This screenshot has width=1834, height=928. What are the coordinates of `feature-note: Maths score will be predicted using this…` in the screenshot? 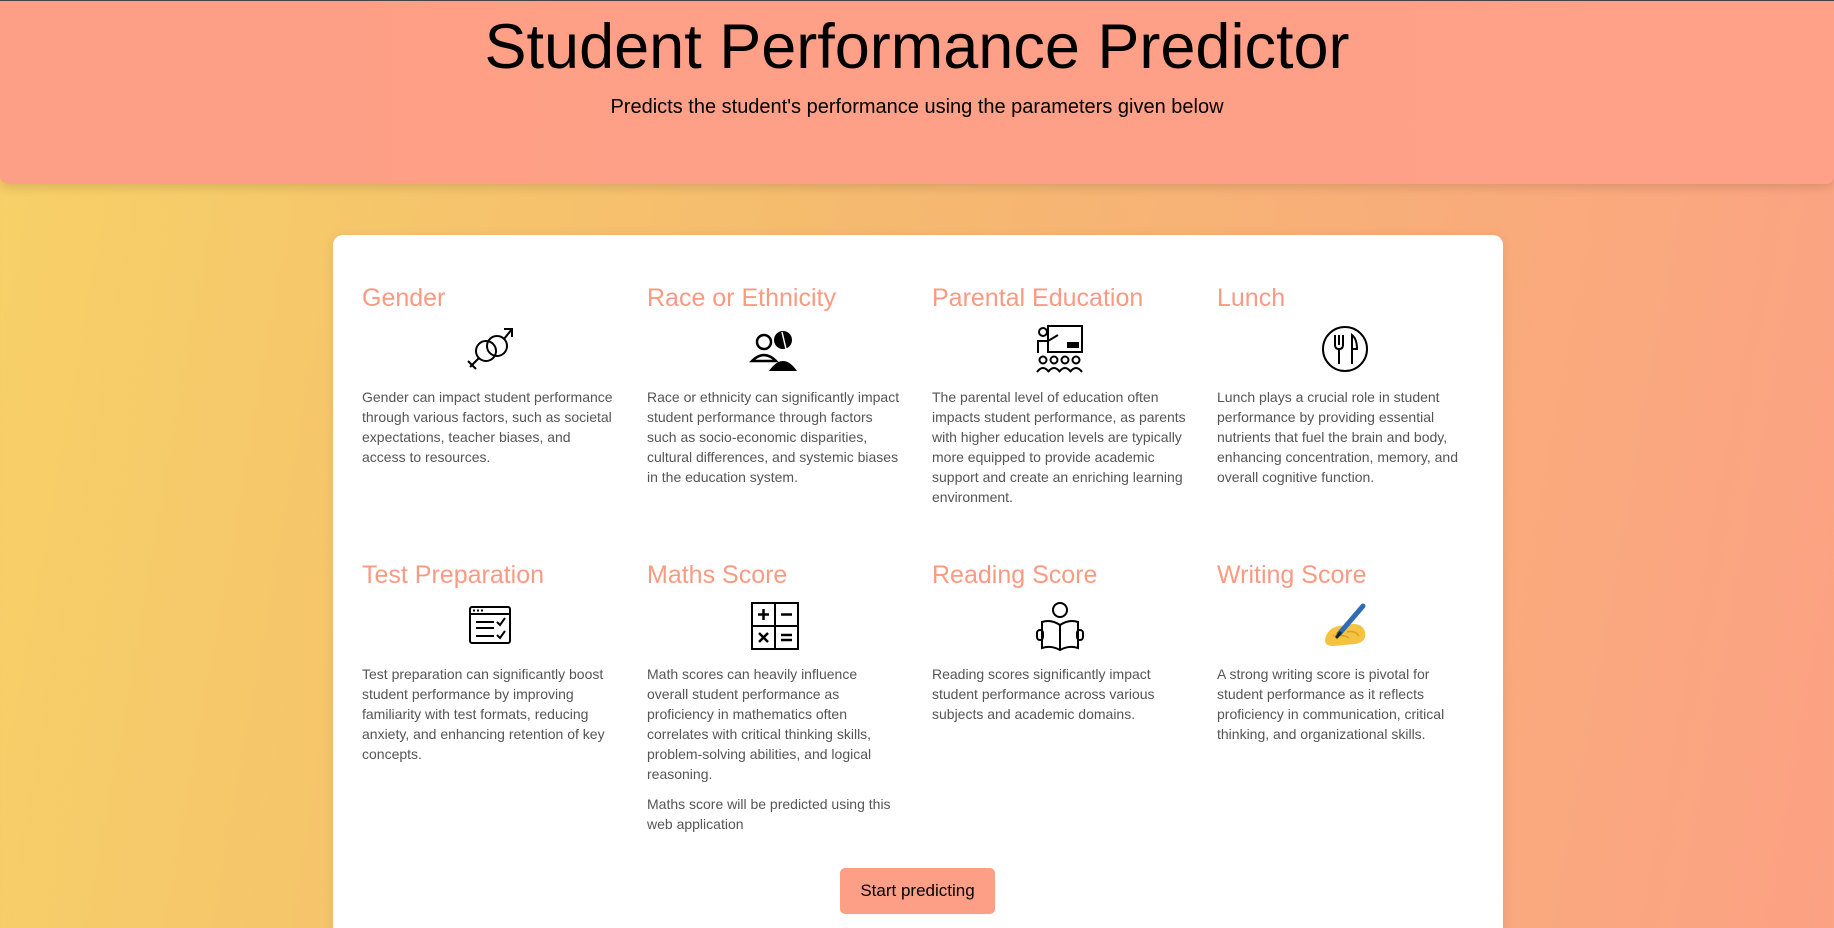 It's located at (769, 814).